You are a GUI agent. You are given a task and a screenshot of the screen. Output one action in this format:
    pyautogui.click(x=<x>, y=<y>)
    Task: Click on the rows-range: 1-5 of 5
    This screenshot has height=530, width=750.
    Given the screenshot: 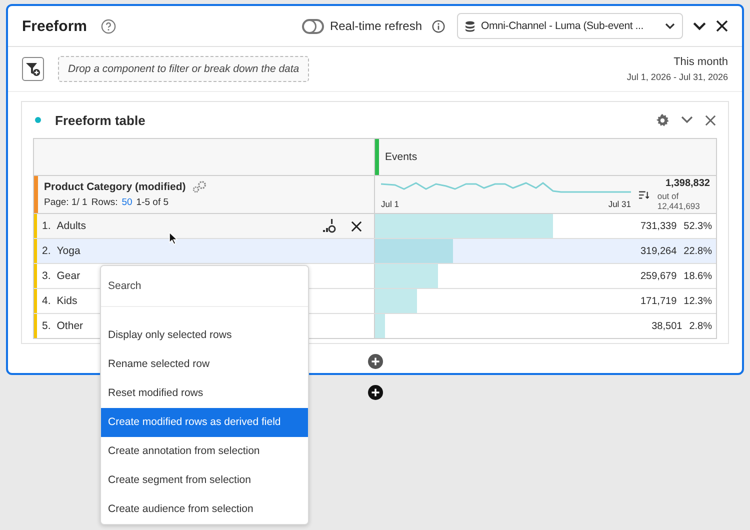 What is the action you would take?
    pyautogui.click(x=152, y=202)
    